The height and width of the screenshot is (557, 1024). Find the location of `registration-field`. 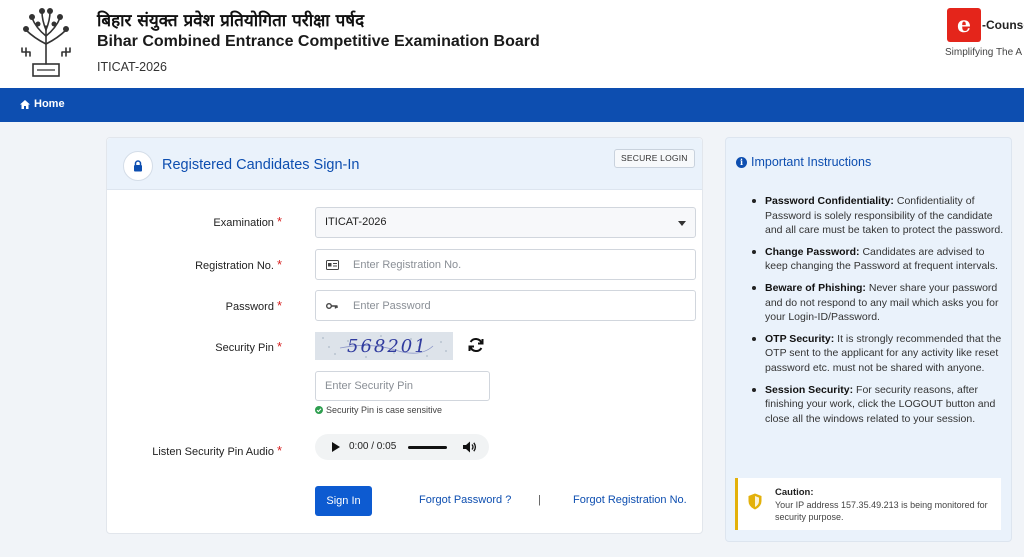

registration-field is located at coordinates (505, 264).